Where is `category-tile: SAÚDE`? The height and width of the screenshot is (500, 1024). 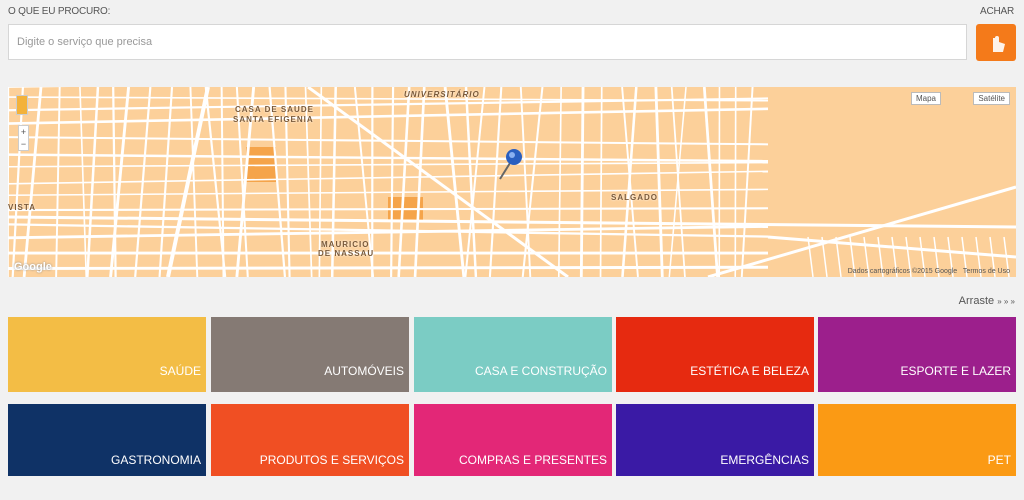 category-tile: SAÚDE is located at coordinates (107, 354).